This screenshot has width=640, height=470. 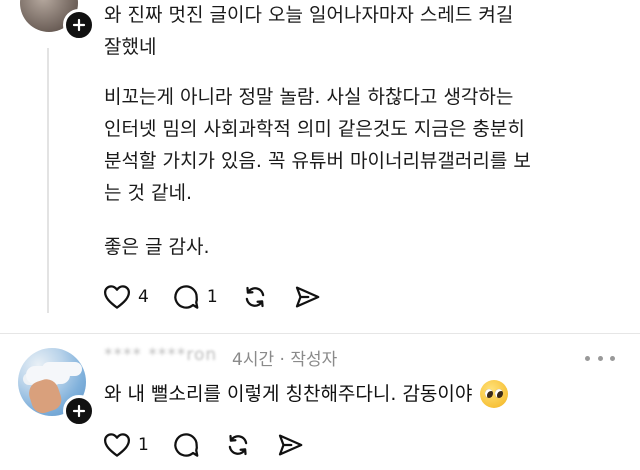 I want to click on post-line: 와 진짜 멋진 글이다 오늘 일어나자마자 스레드 켜길, so click(x=309, y=15).